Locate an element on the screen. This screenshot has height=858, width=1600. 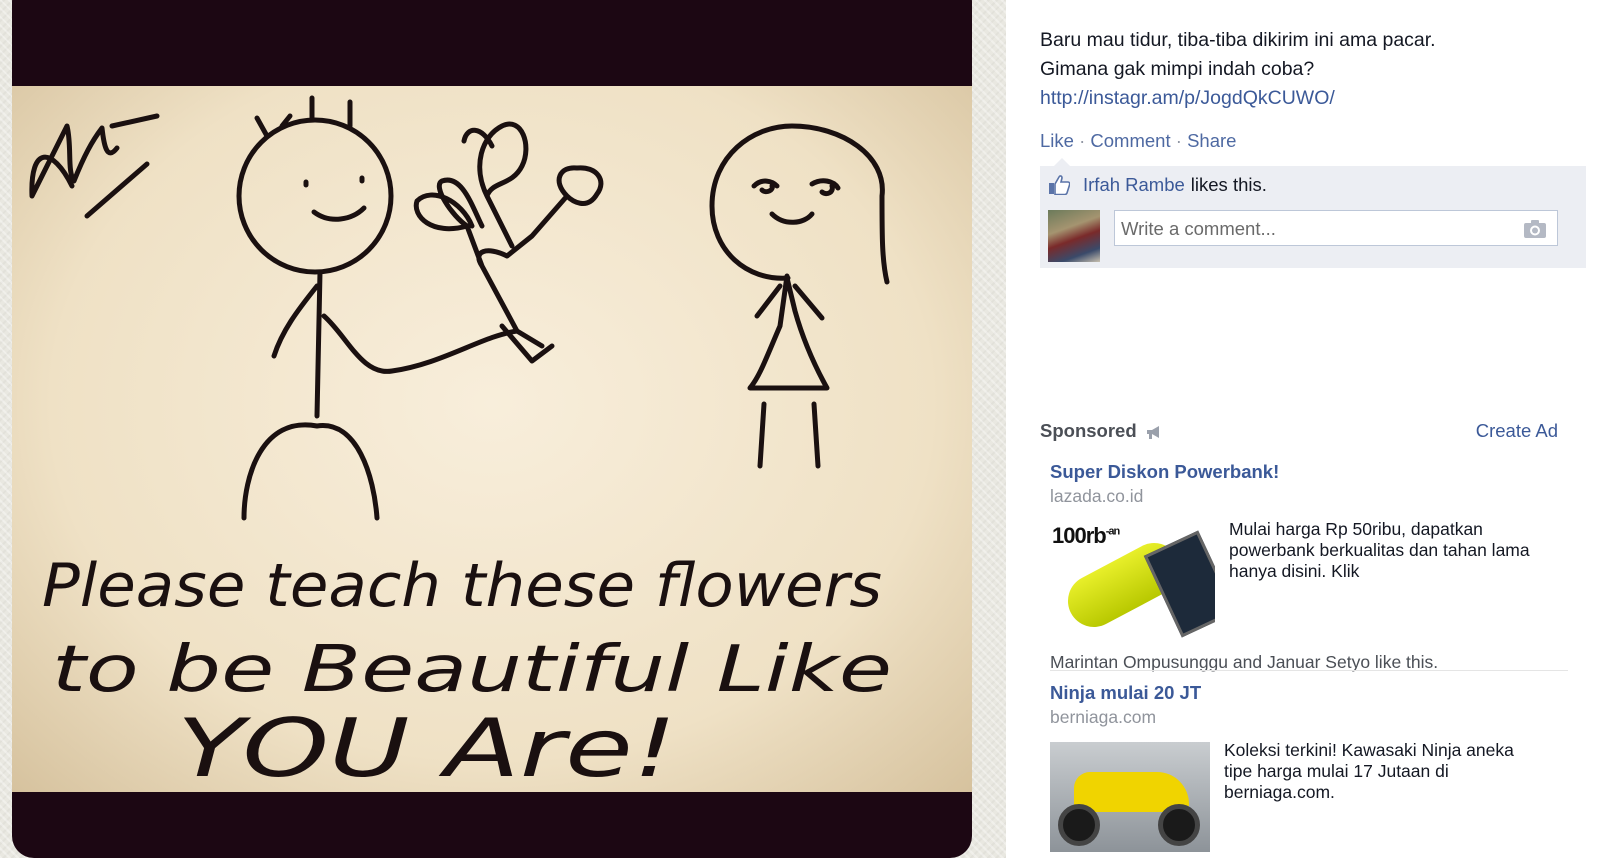
likes-sentence: Irfah Rambe likes this. is located at coordinates (1157, 185).